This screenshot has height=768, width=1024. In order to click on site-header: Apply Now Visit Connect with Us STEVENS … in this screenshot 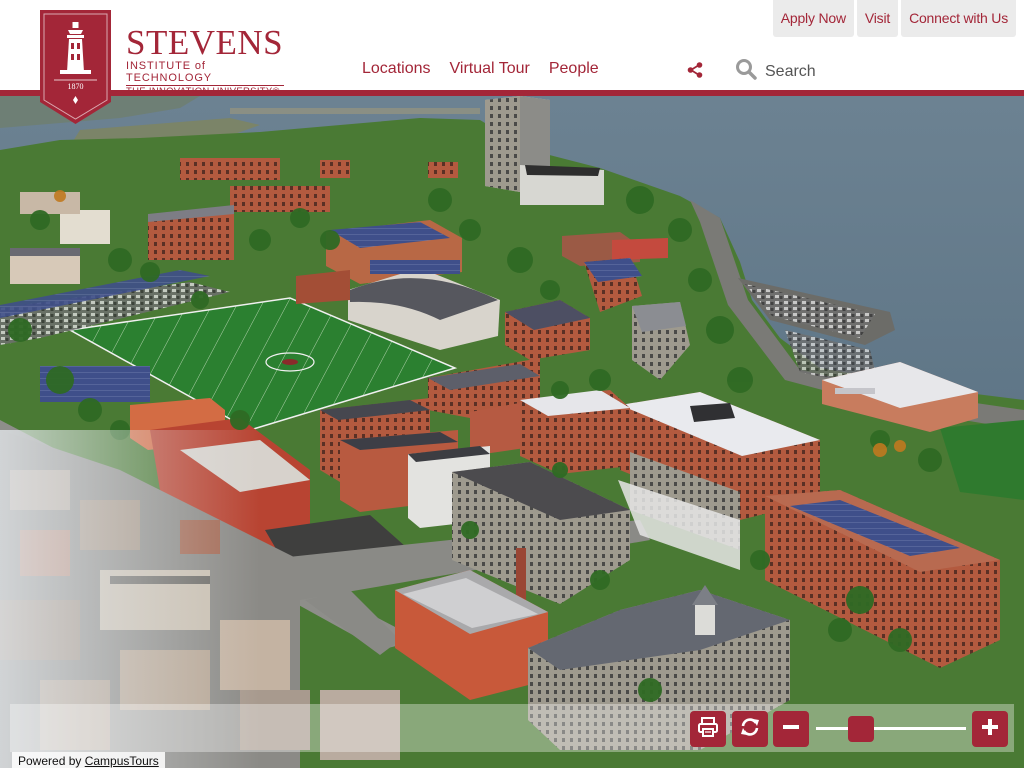, I will do `click(512, 48)`.